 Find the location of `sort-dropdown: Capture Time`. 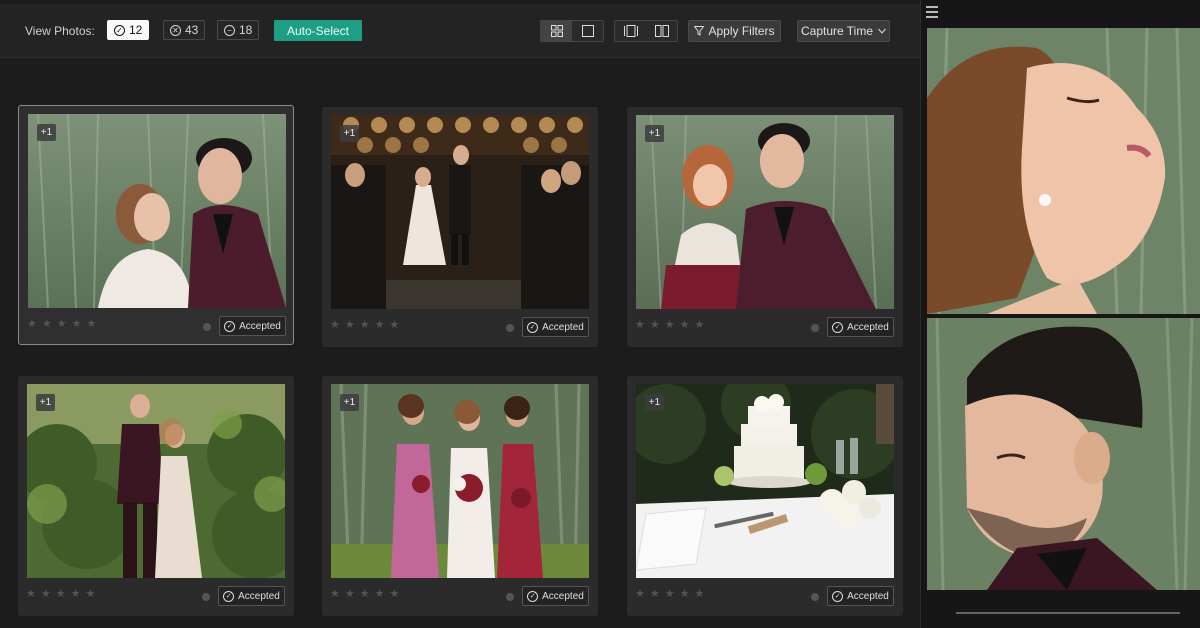

sort-dropdown: Capture Time is located at coordinates (843, 31).